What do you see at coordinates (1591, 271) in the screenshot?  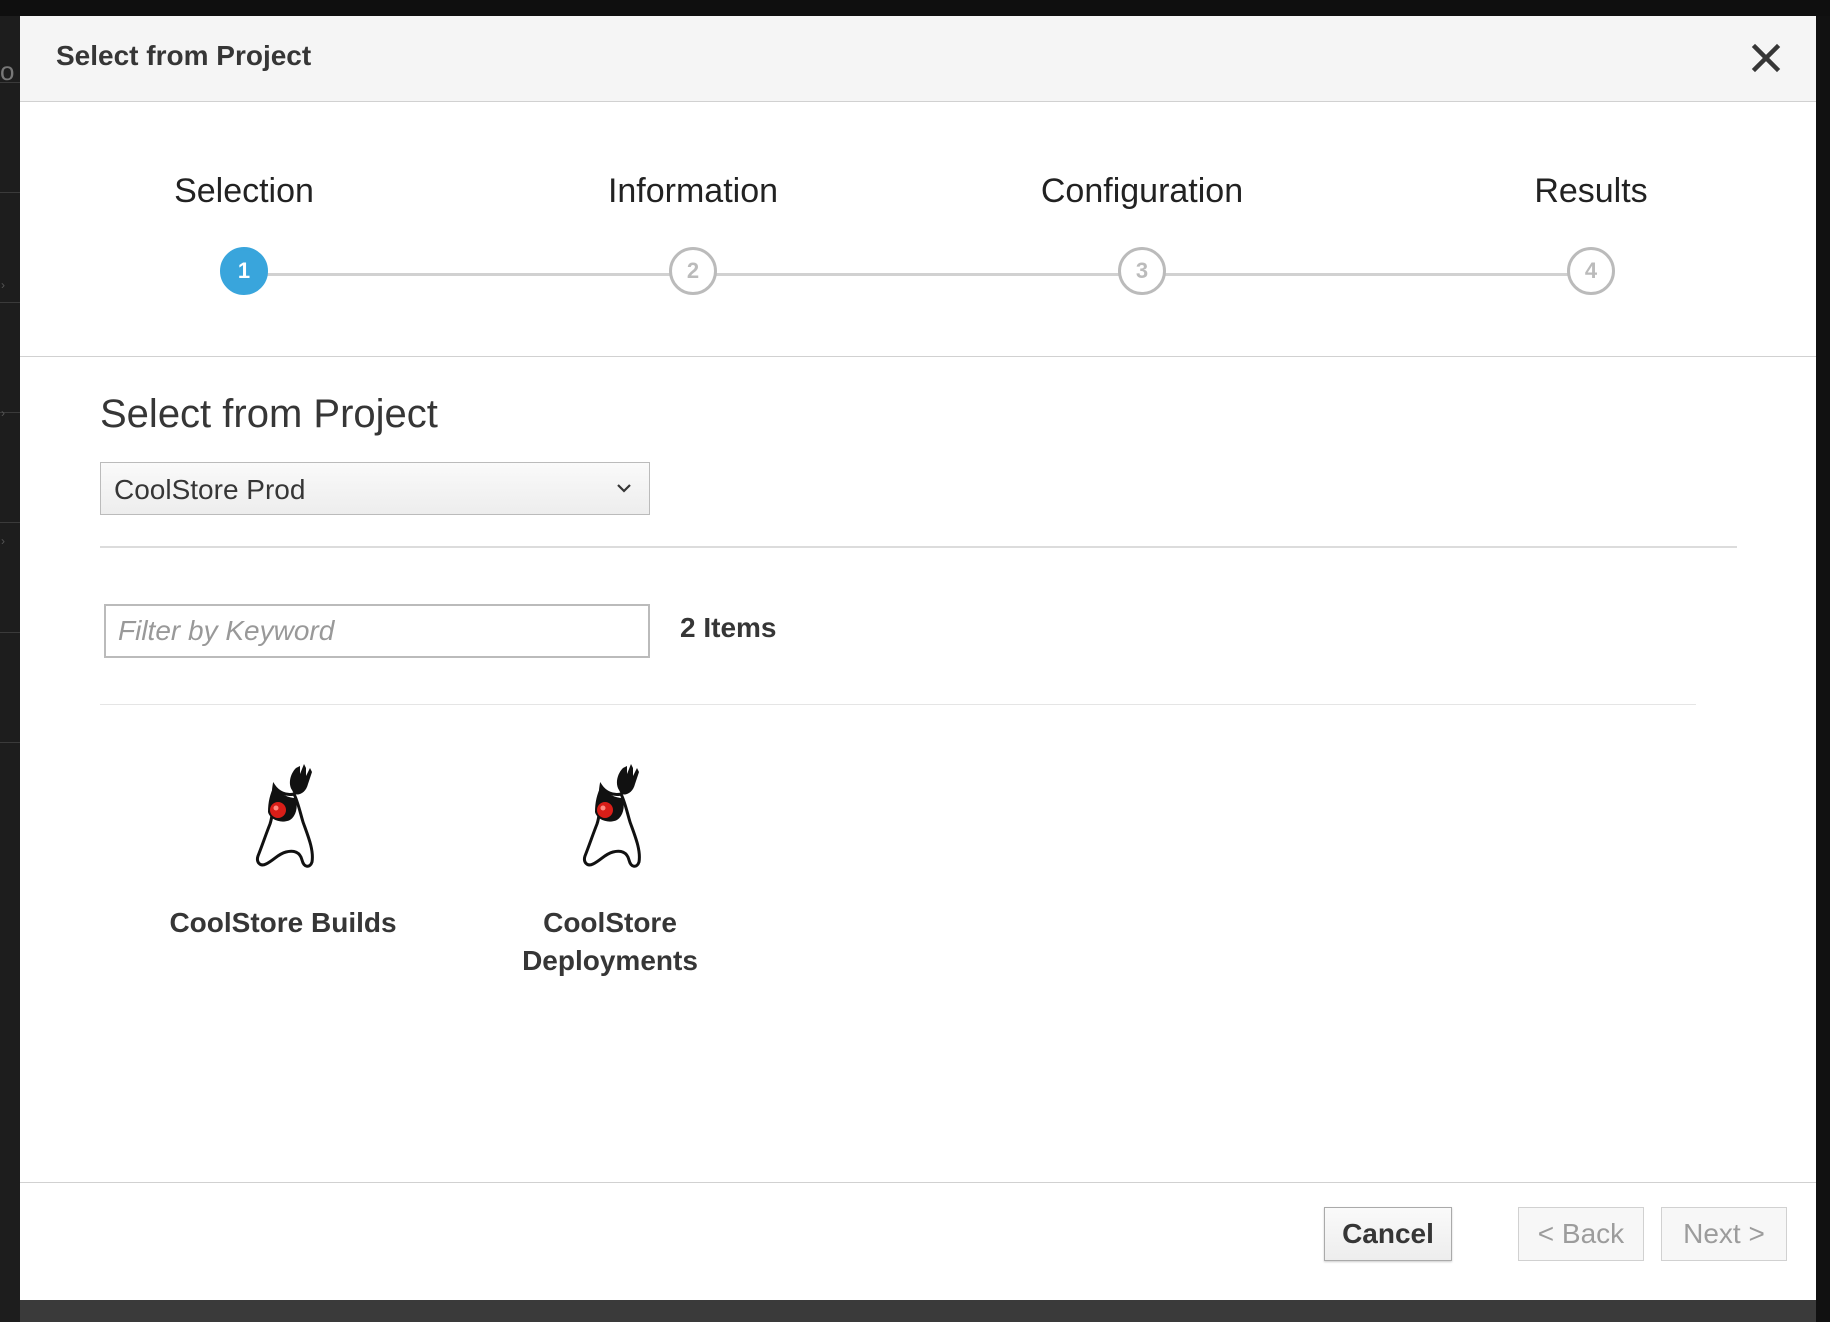 I see `wizard-step-number: 4` at bounding box center [1591, 271].